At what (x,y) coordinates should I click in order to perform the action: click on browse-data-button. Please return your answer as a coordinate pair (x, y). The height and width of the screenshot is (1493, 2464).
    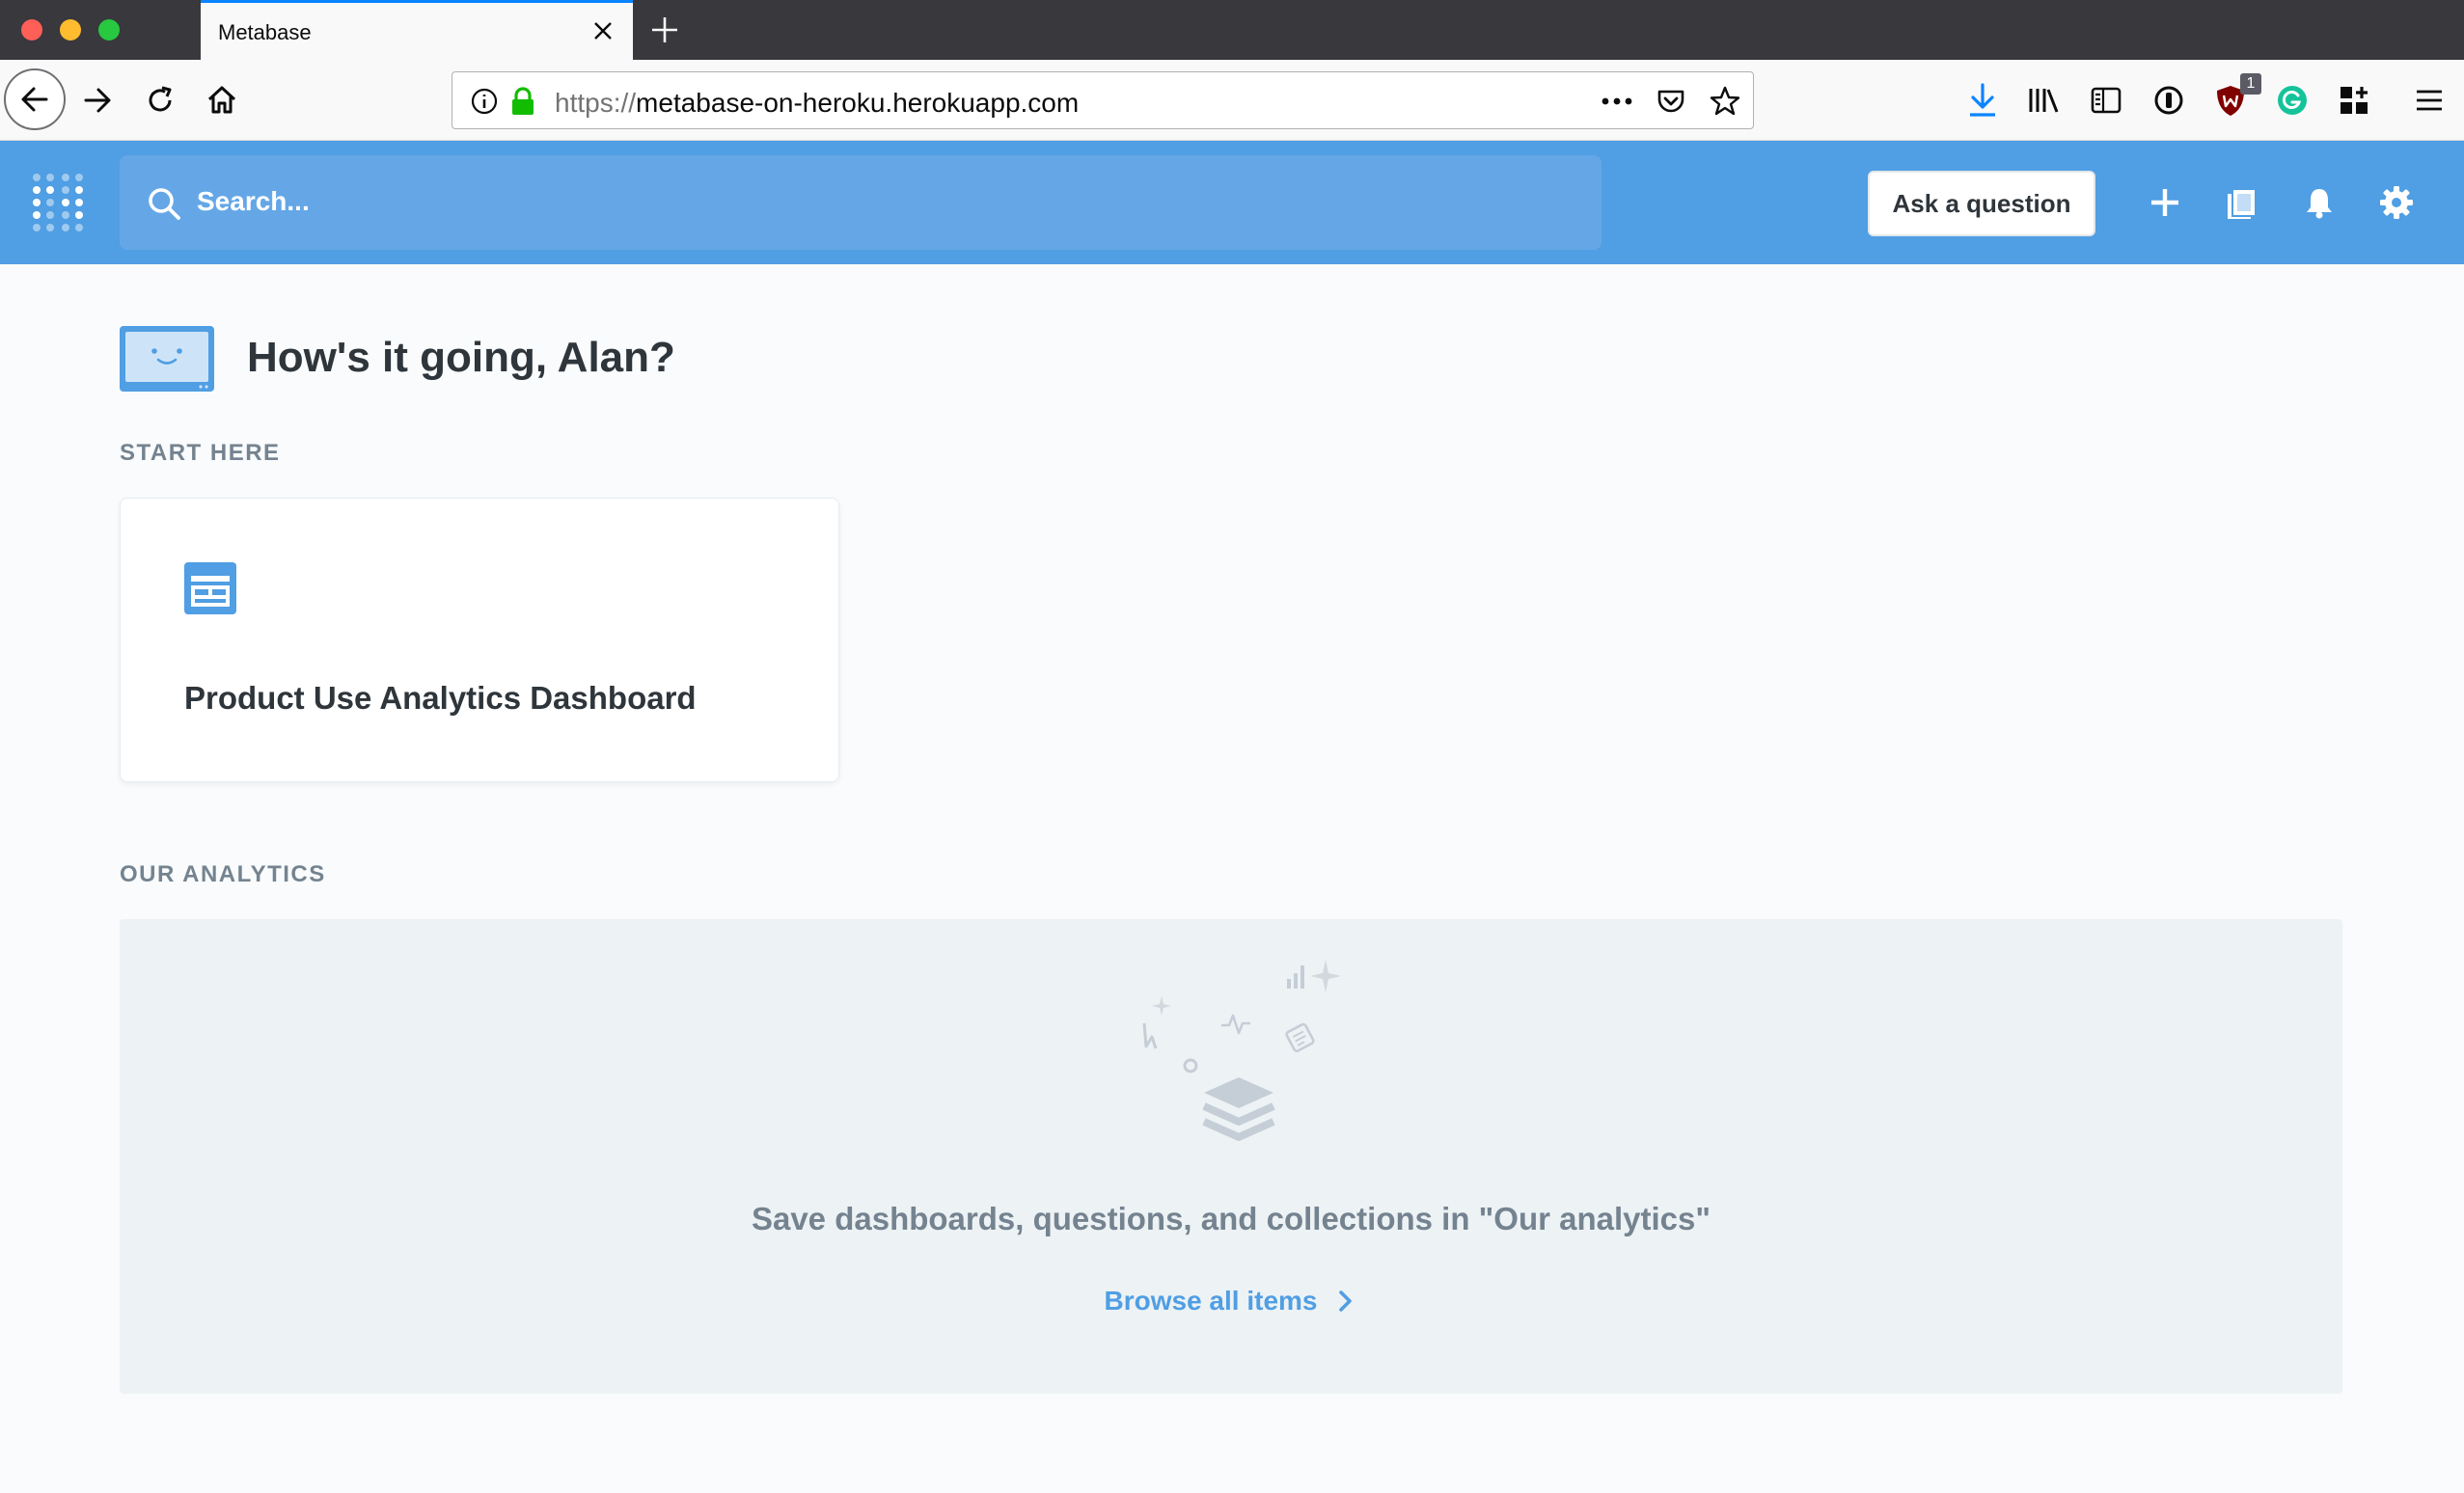
    Looking at the image, I should click on (2242, 202).